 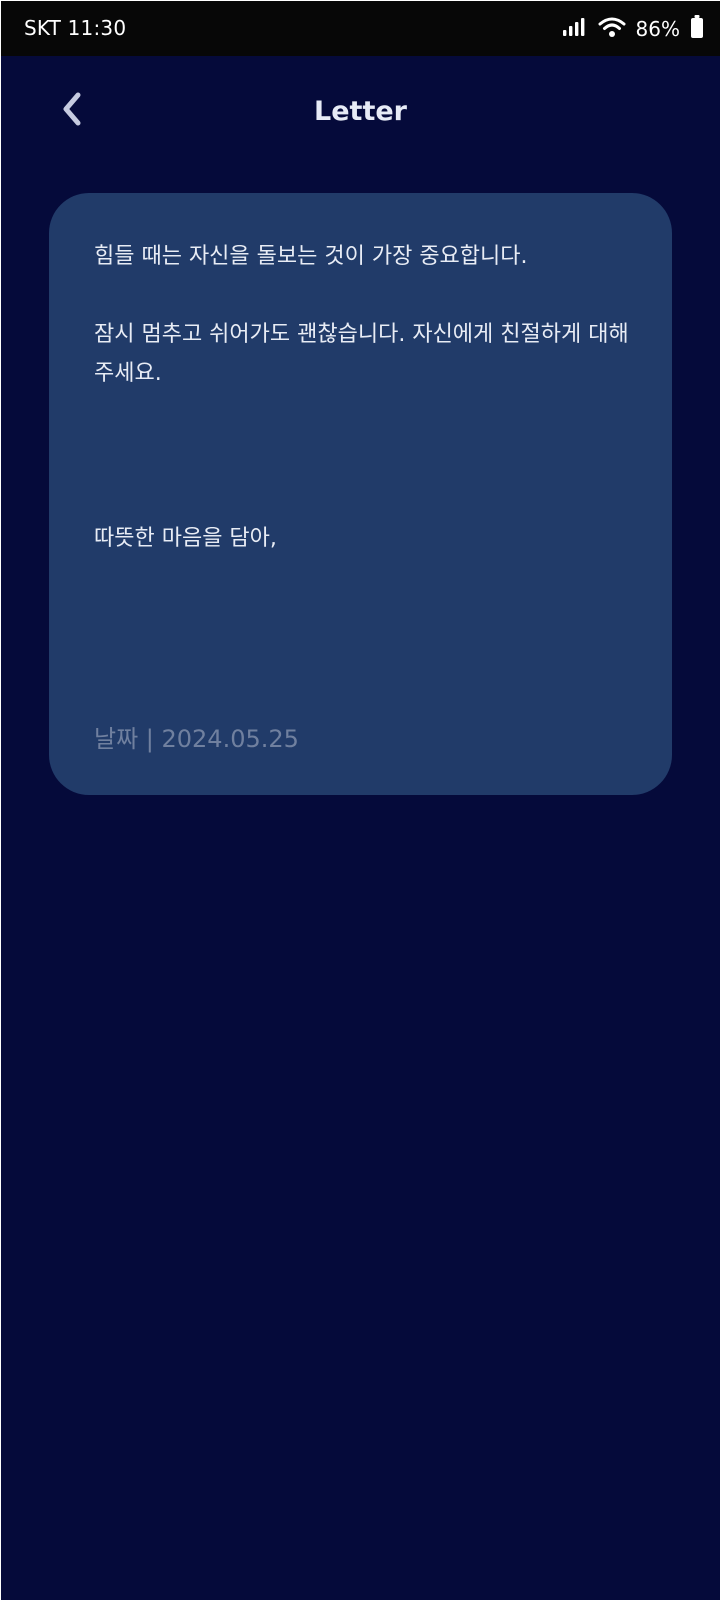 I want to click on letter-date: 날짜 | 2024.05.25, so click(x=196, y=739).